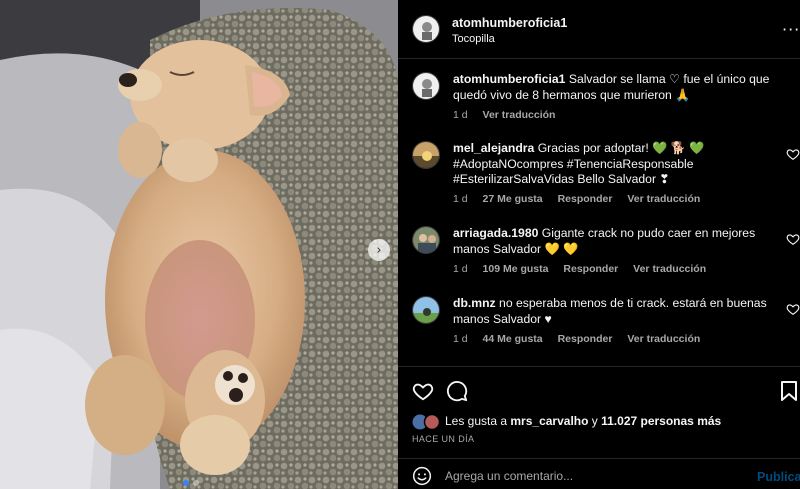  What do you see at coordinates (457, 391) in the screenshot?
I see `comment-bubble-icon` at bounding box center [457, 391].